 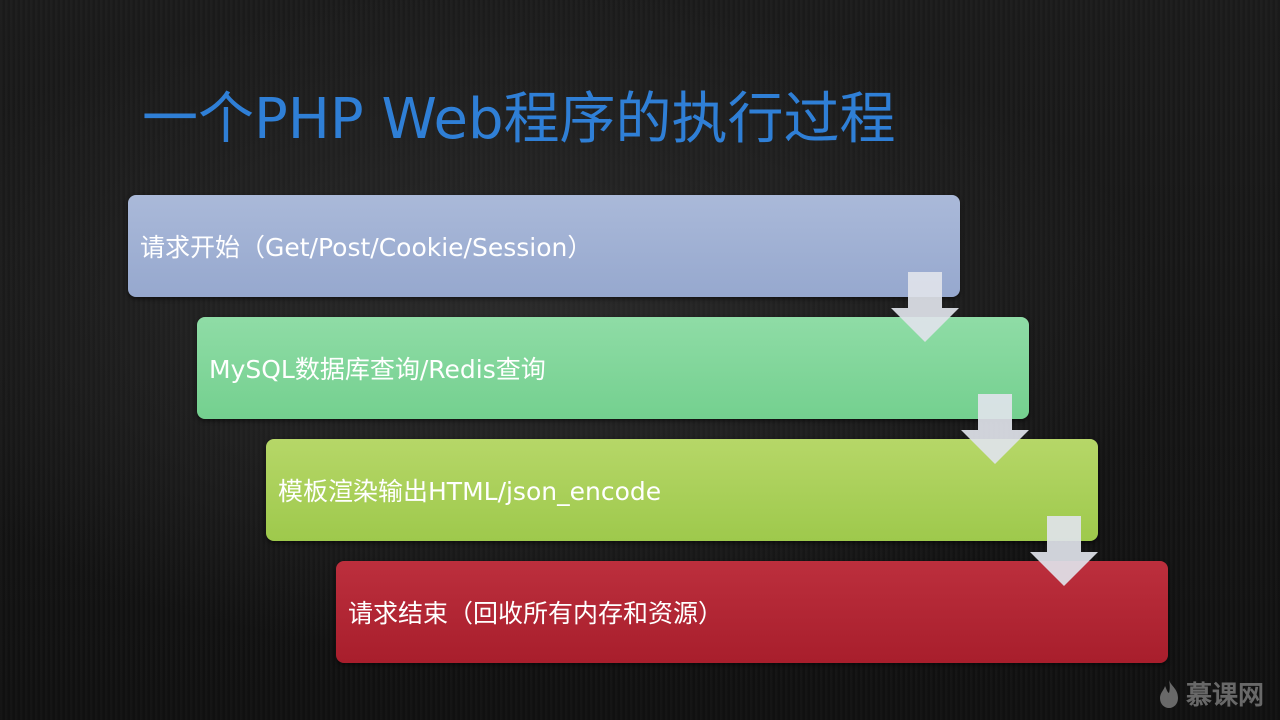 I want to click on watermark-logo: 慕课网, so click(x=1211, y=693).